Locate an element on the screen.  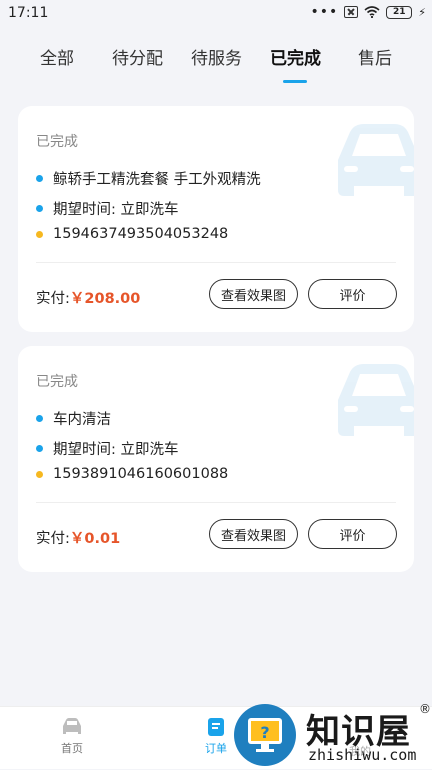
nav-orders-label: 订单 is located at coordinates (216, 748).